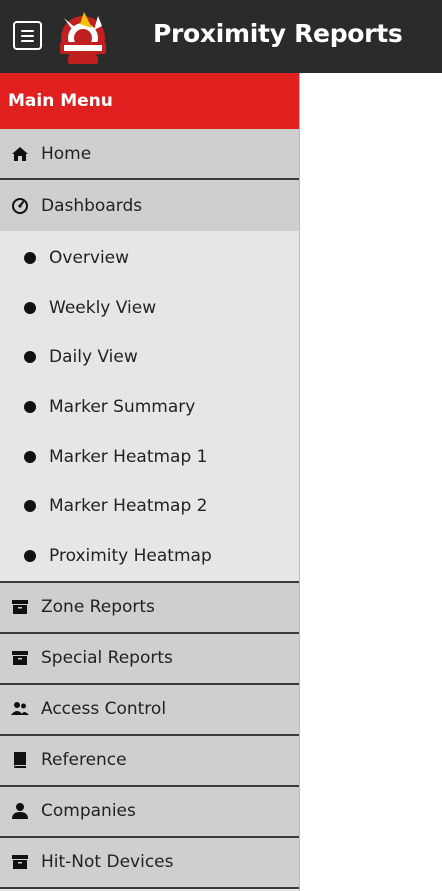 The image size is (442, 891). I want to click on submenu-item-marker-heatmap-1: Marker Heatmap 1, so click(149, 457).